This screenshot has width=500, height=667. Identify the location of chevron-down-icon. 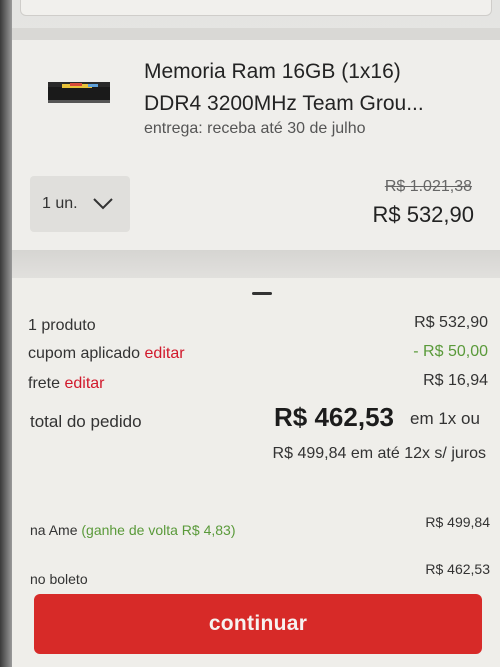
(102, 204).